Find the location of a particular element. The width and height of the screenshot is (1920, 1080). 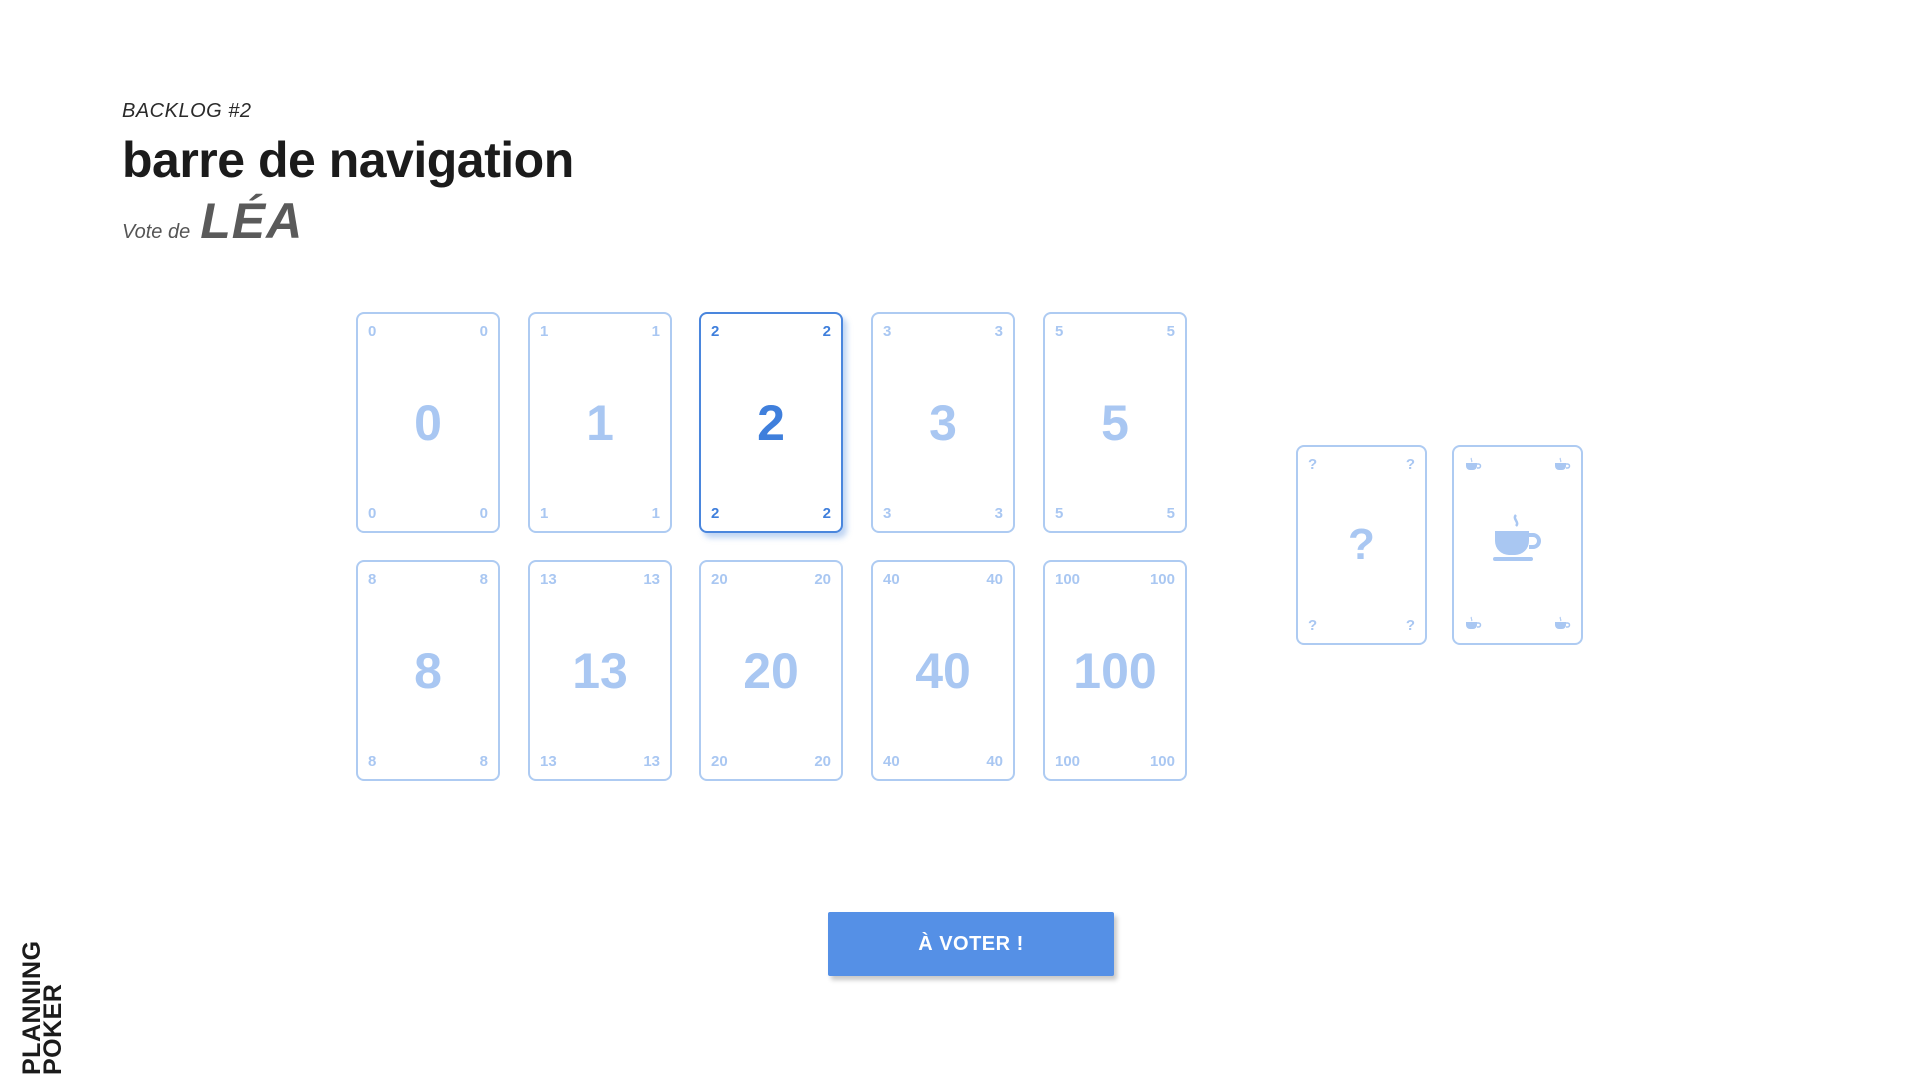

card-8: 8 8 8 8 8 is located at coordinates (428, 670).